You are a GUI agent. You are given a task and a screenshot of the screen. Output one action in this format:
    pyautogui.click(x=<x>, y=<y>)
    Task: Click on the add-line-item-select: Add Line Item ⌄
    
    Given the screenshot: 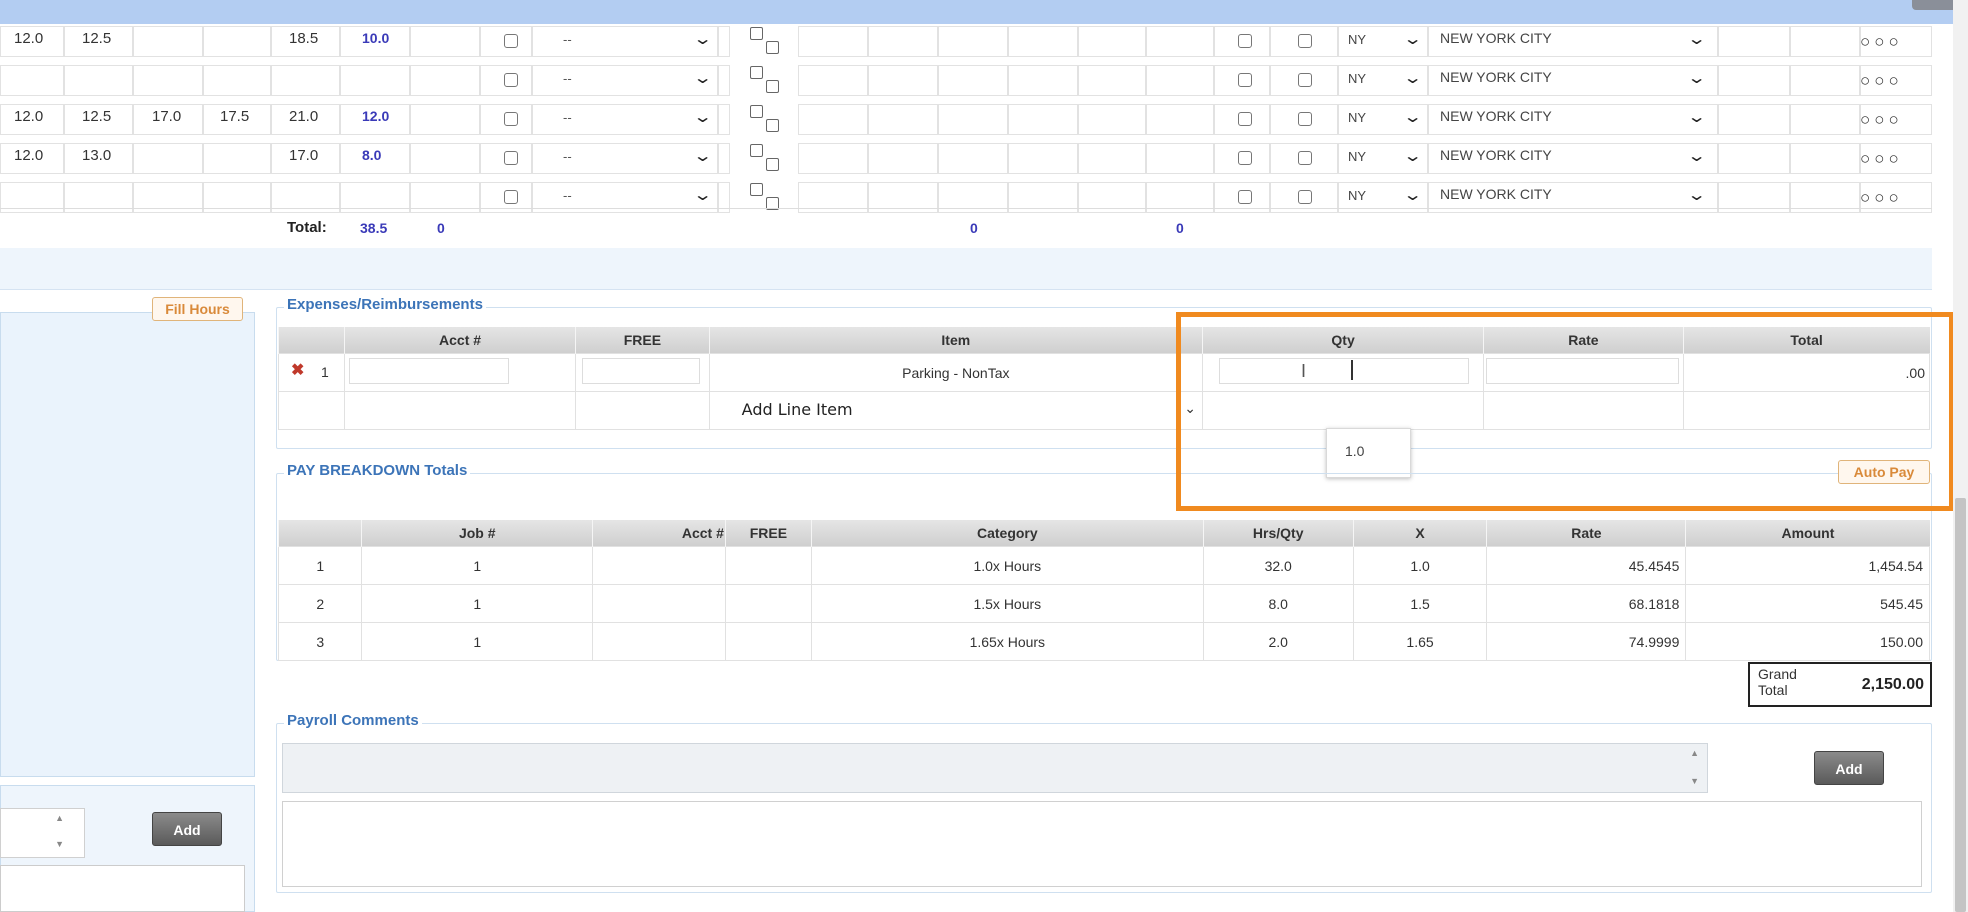 What is the action you would take?
    pyautogui.click(x=955, y=410)
    